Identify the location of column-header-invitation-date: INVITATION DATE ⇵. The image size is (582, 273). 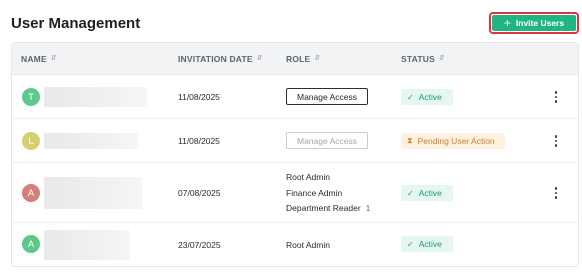
(220, 59).